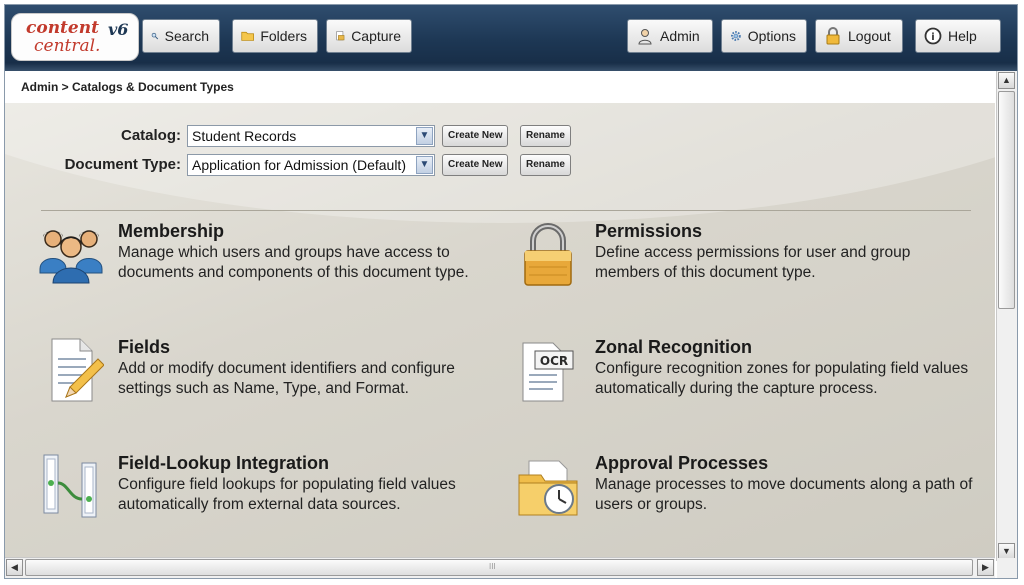 Image resolution: width=1024 pixels, height=585 pixels. Describe the element at coordinates (545, 165) in the screenshot. I see `document-type-rename-button: Rename` at that location.